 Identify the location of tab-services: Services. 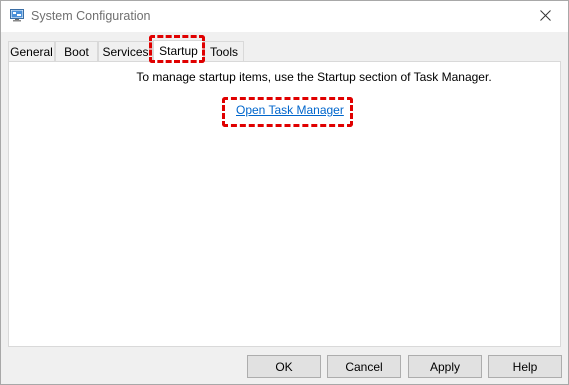
(125, 51).